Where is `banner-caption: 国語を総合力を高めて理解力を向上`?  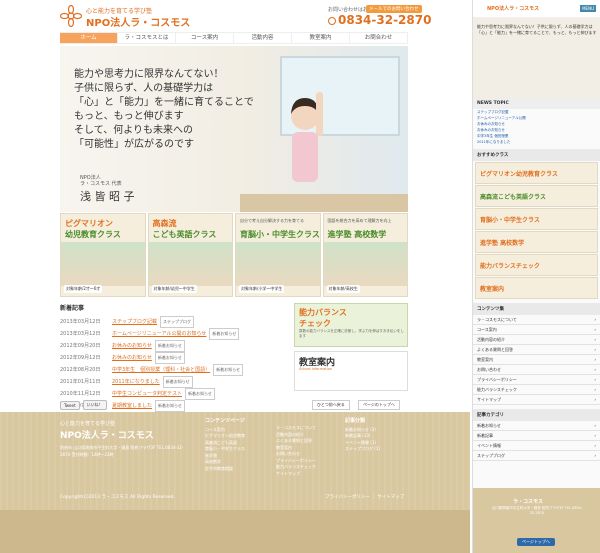
banner-caption: 国語を総合力を高めて理解力を向上 is located at coordinates (359, 220).